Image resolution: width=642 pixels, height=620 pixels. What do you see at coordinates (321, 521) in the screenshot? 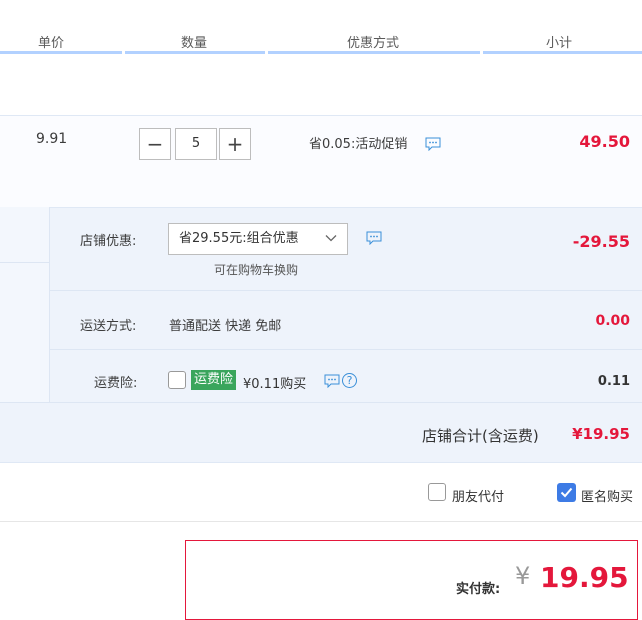
I see `section-divider` at bounding box center [321, 521].